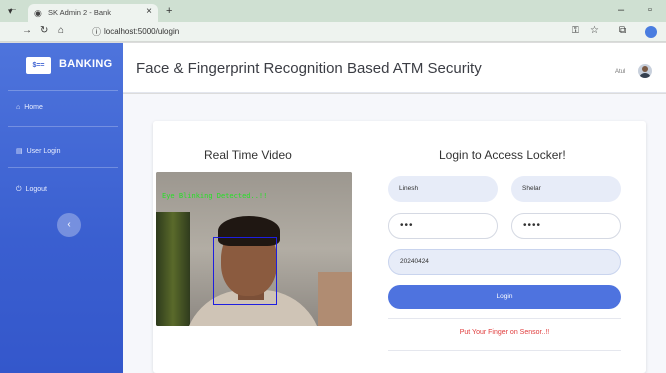  What do you see at coordinates (215, 196) in the screenshot?
I see `blink-detection-text: Eye Blinking Detected..!!` at bounding box center [215, 196].